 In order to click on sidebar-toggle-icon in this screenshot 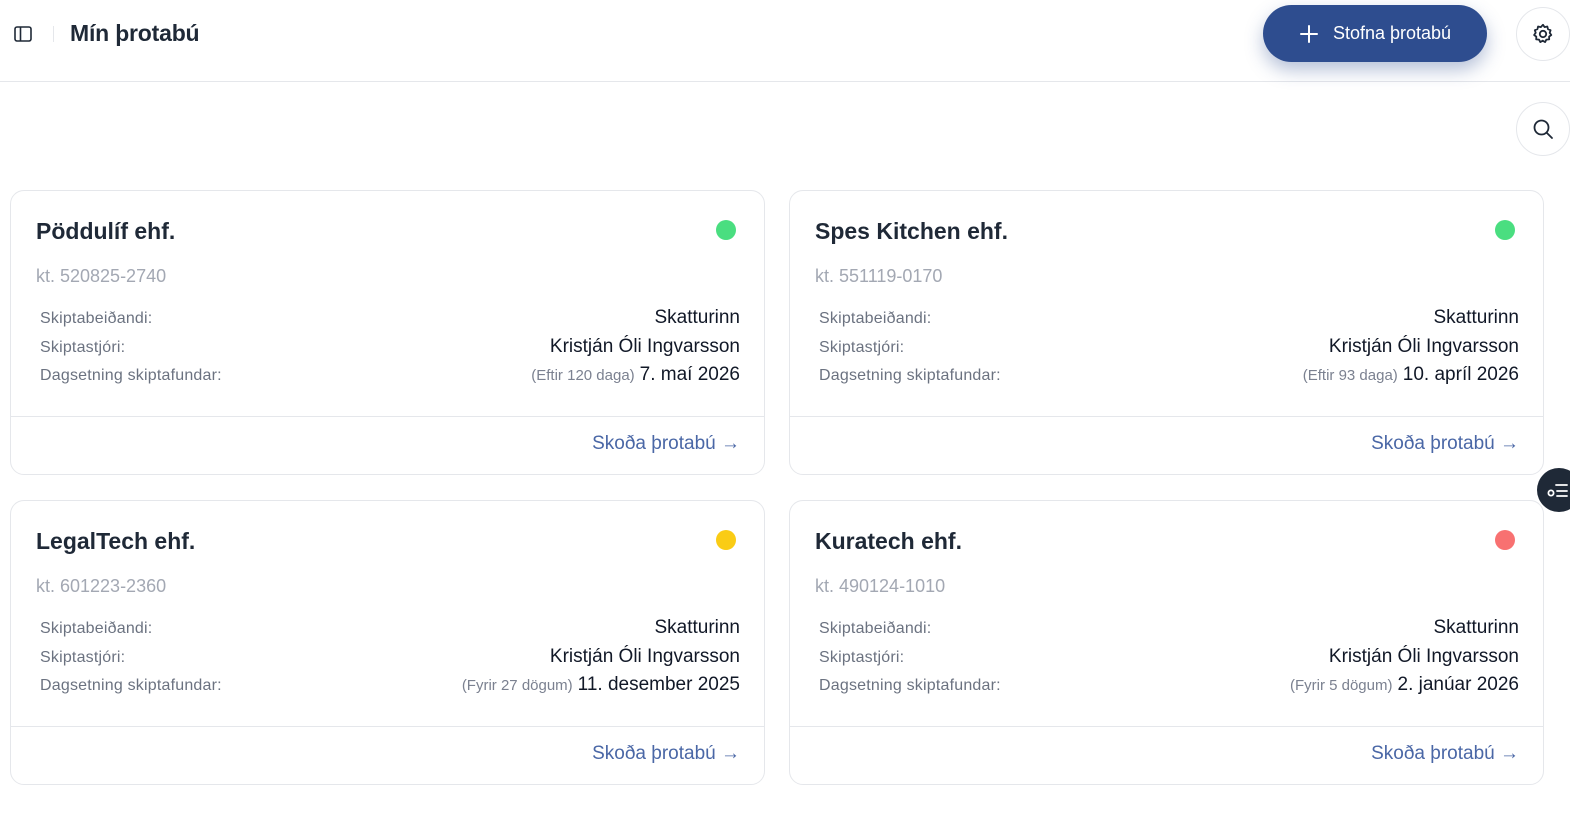, I will do `click(23, 34)`.